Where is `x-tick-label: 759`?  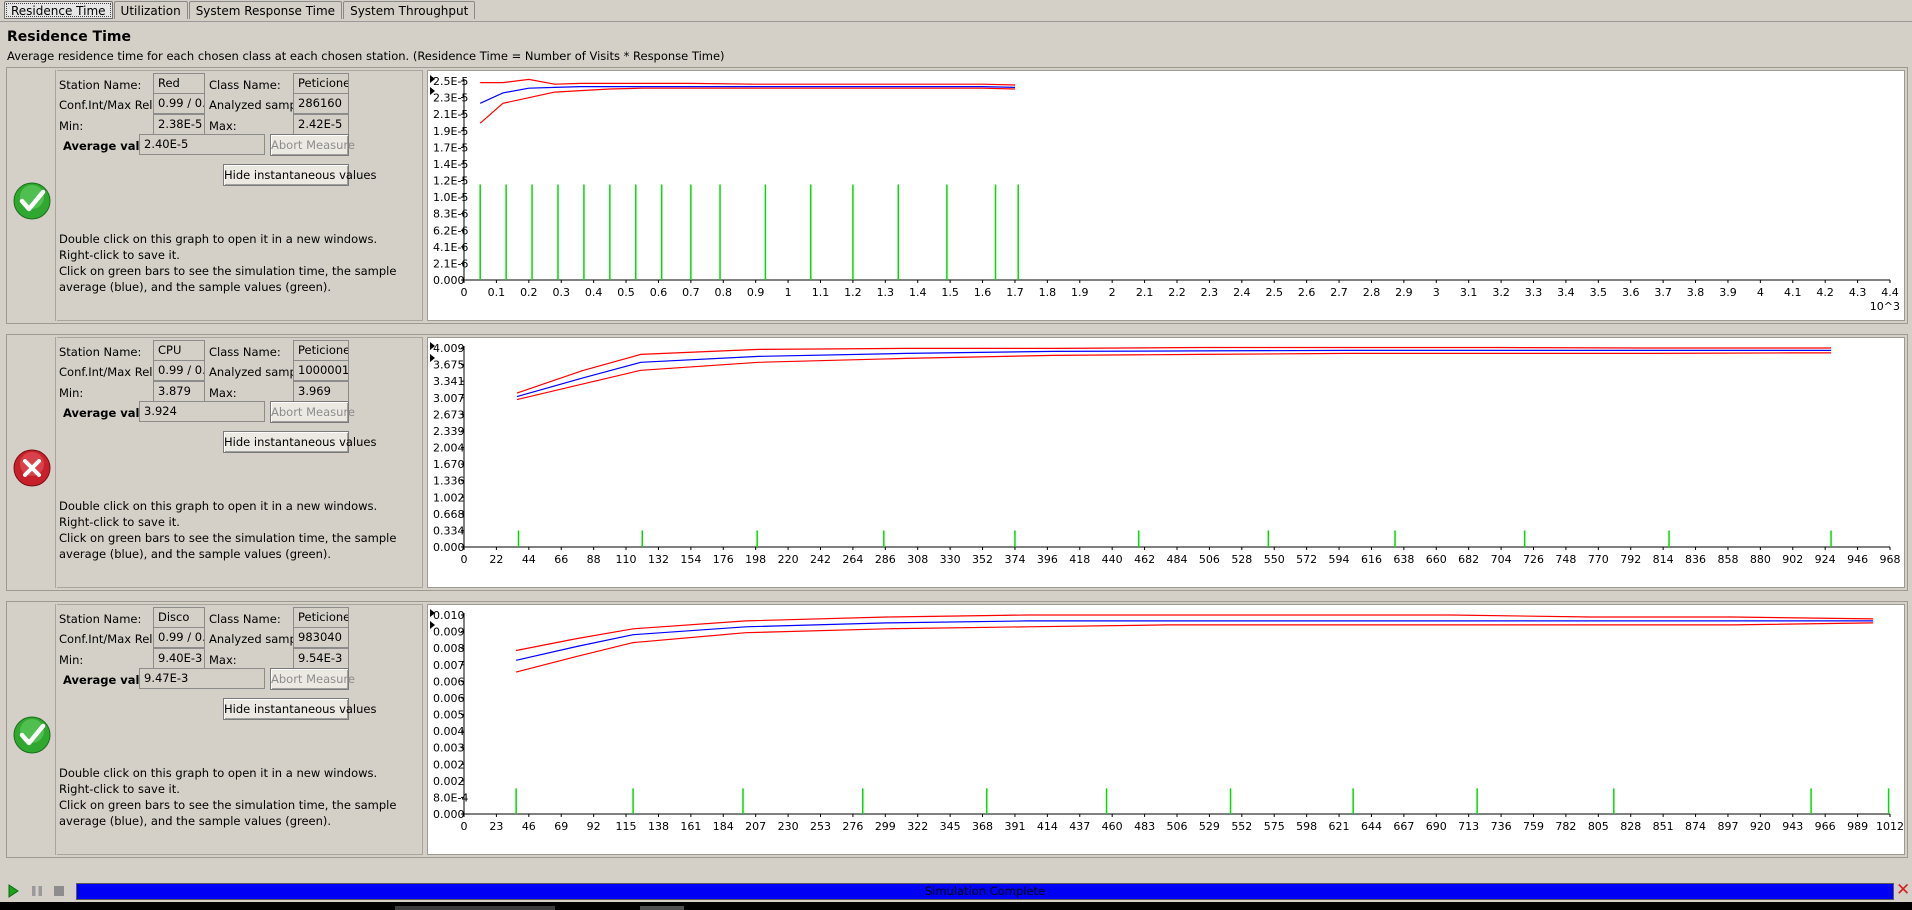 x-tick-label: 759 is located at coordinates (1533, 826).